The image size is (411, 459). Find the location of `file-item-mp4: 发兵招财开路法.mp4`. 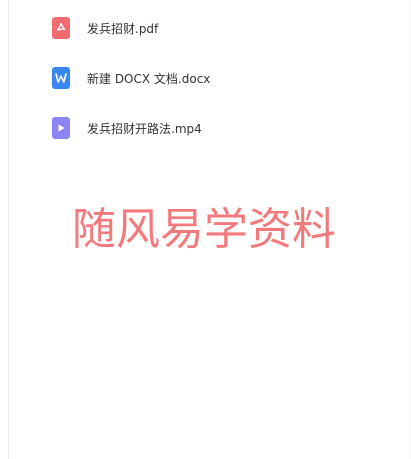

file-item-mp4: 发兵招财开路法.mp4 is located at coordinates (202, 128).